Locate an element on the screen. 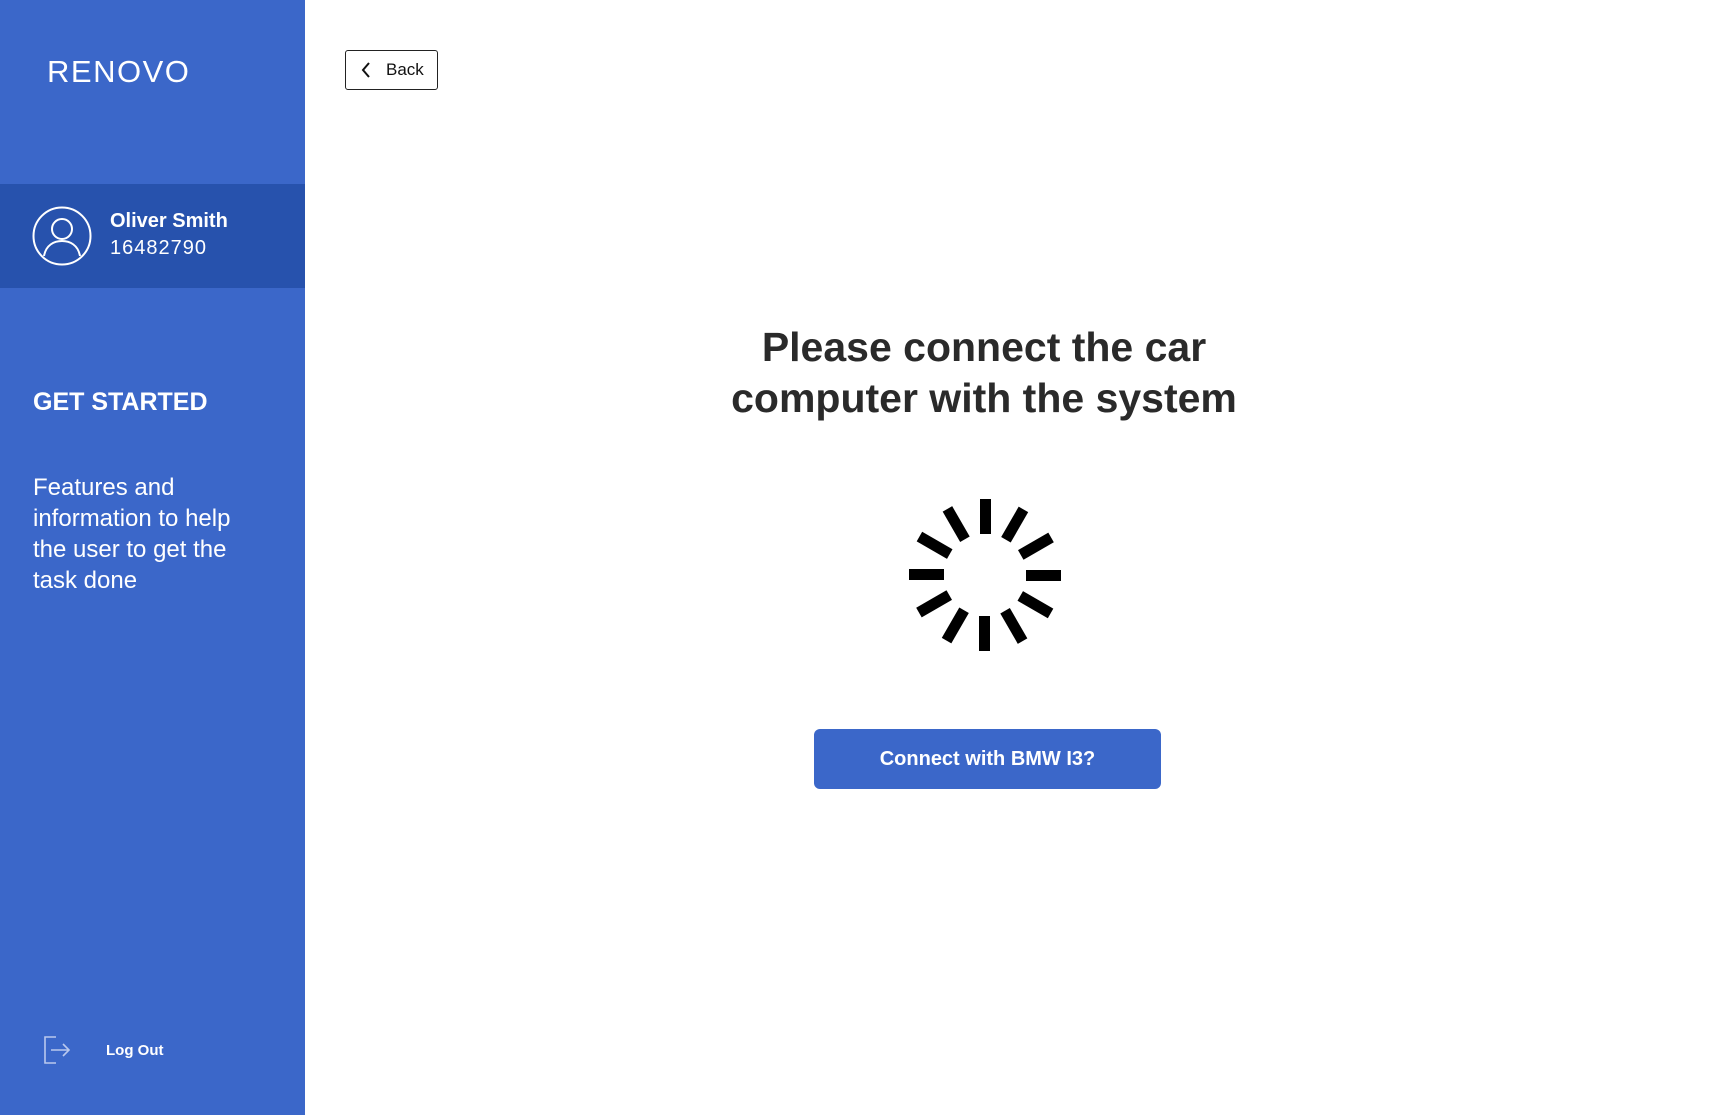  app-logo: RENOVO is located at coordinates (119, 71).